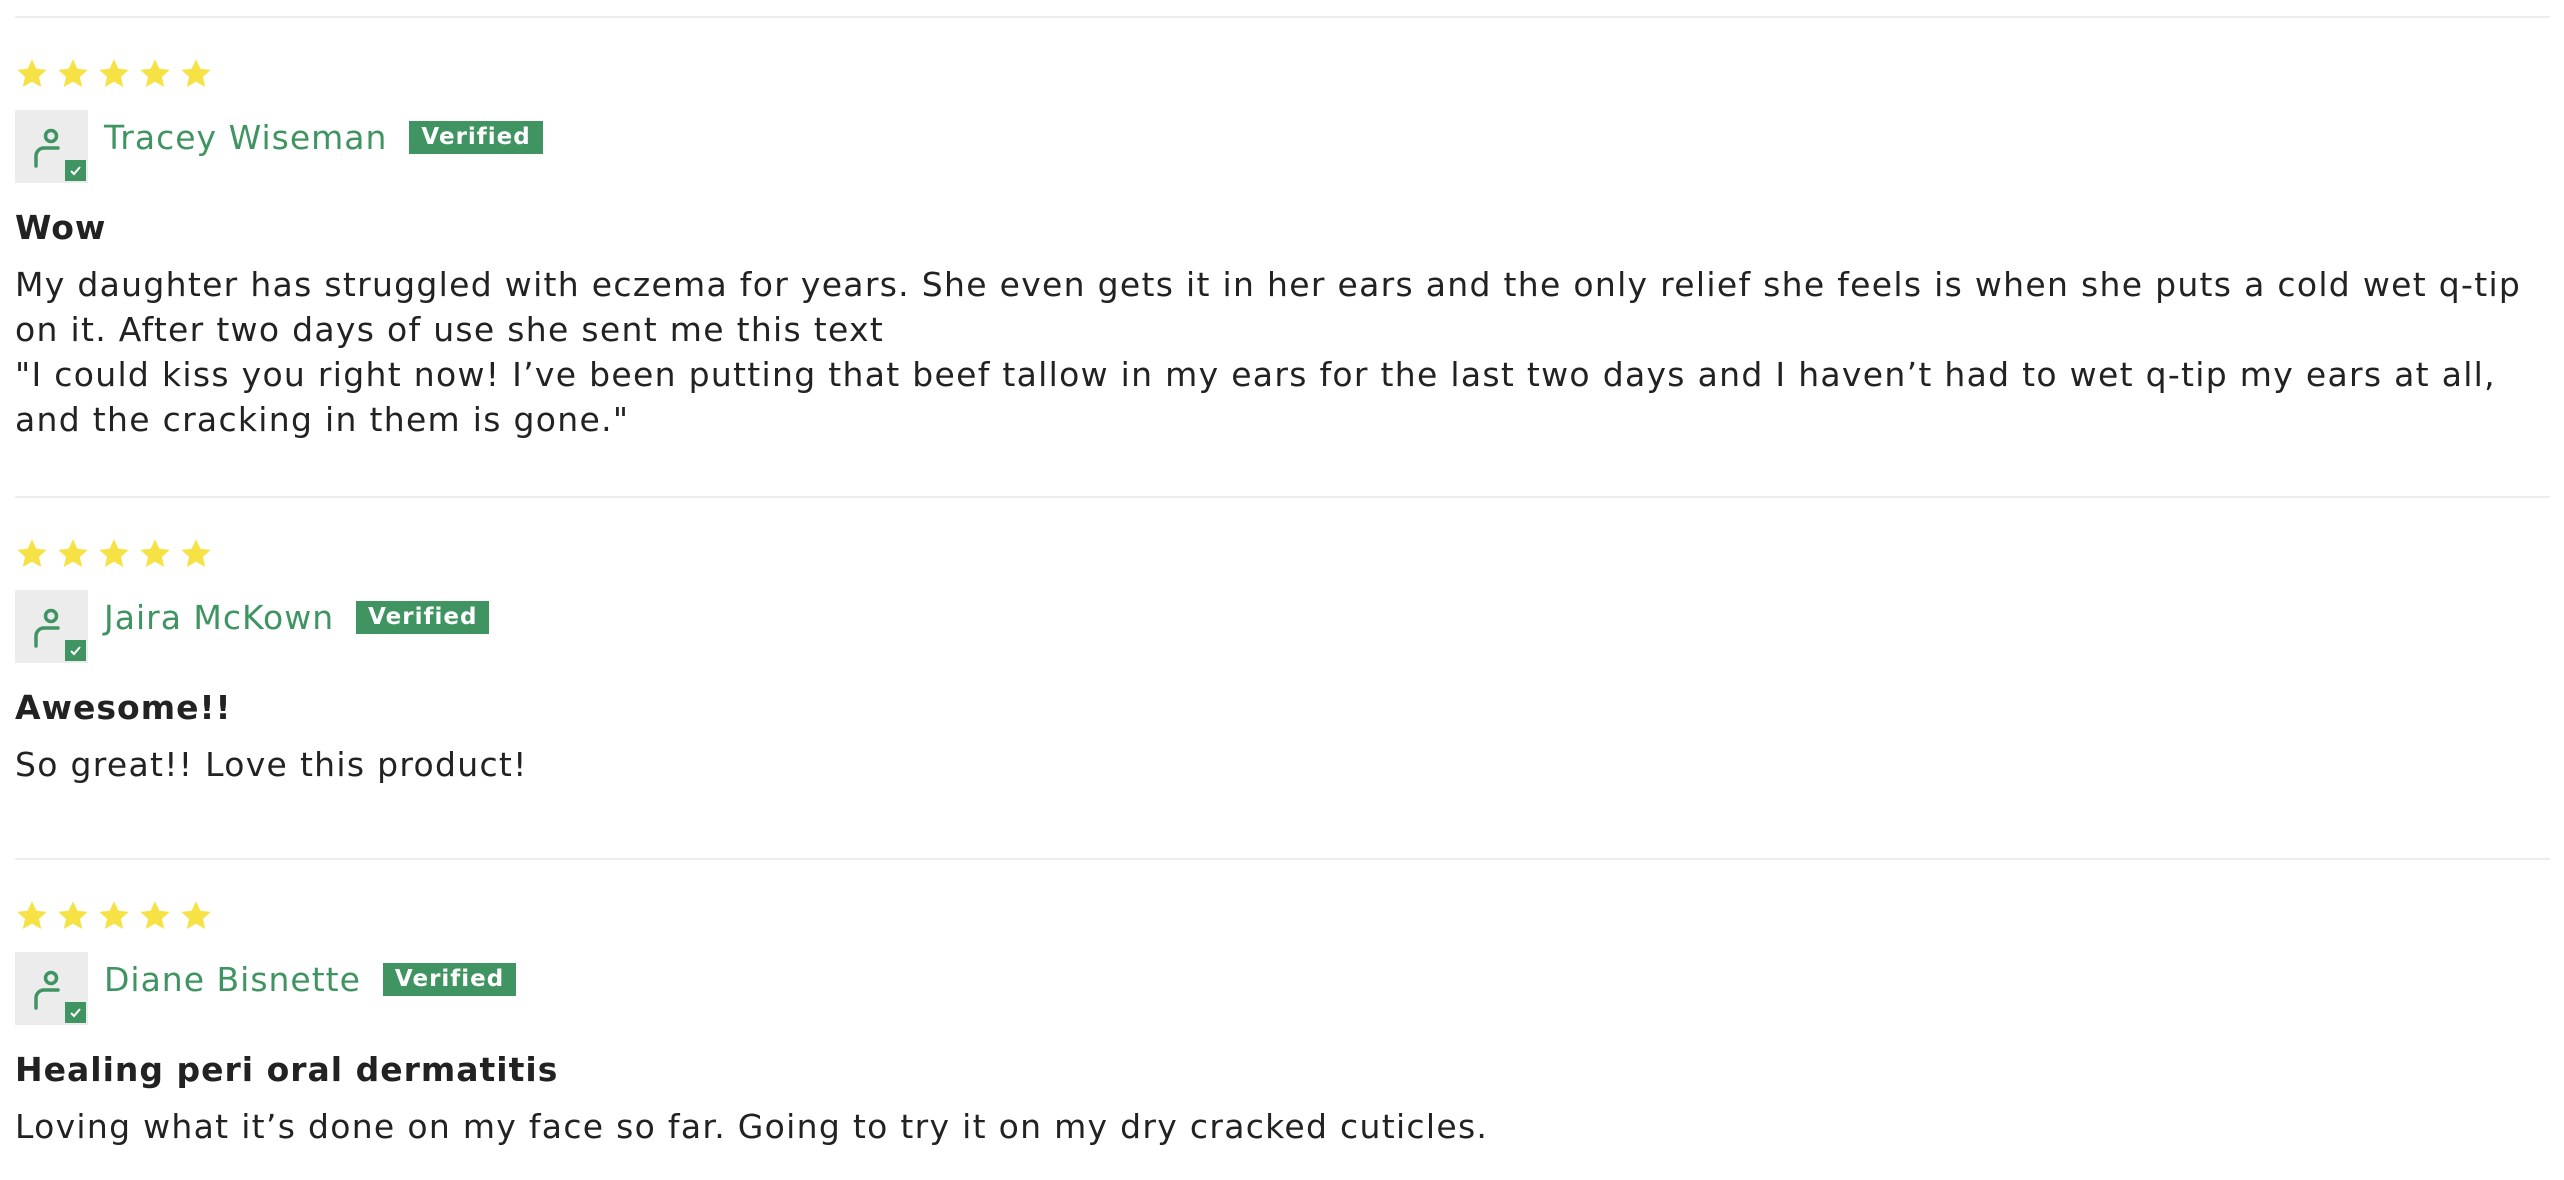 Image resolution: width=2564 pixels, height=1180 pixels. What do you see at coordinates (1282, 988) in the screenshot?
I see `review-author-row: Diane Bisnette Verified` at bounding box center [1282, 988].